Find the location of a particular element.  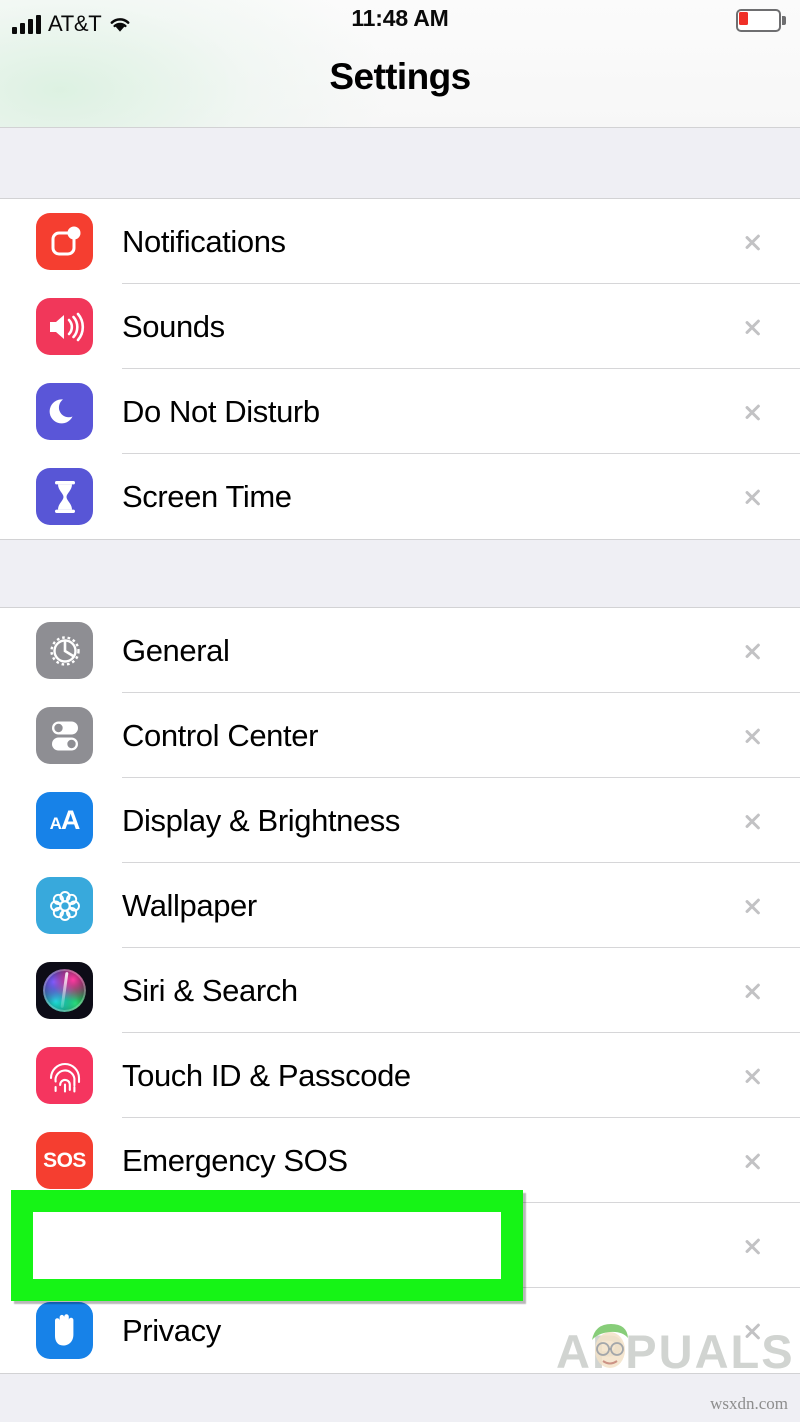

hand-icon is located at coordinates (64, 1330).